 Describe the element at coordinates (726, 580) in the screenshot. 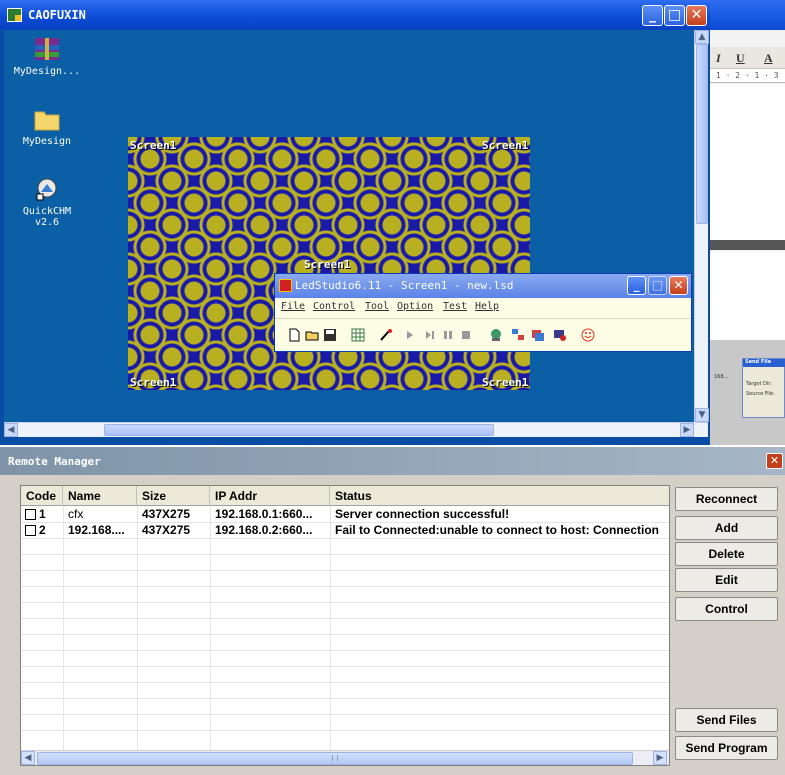

I see `edit-button: Edit` at that location.